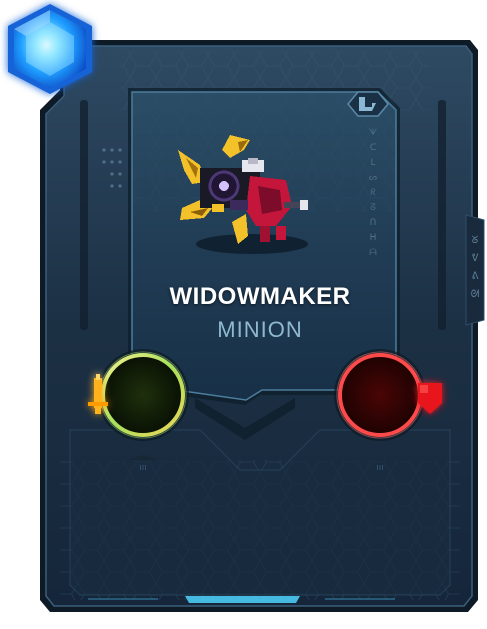 Image resolution: width=487 pixels, height=629 pixels. Describe the element at coordinates (372, 163) in the screenshot. I see `svg-text: ᒪ` at that location.